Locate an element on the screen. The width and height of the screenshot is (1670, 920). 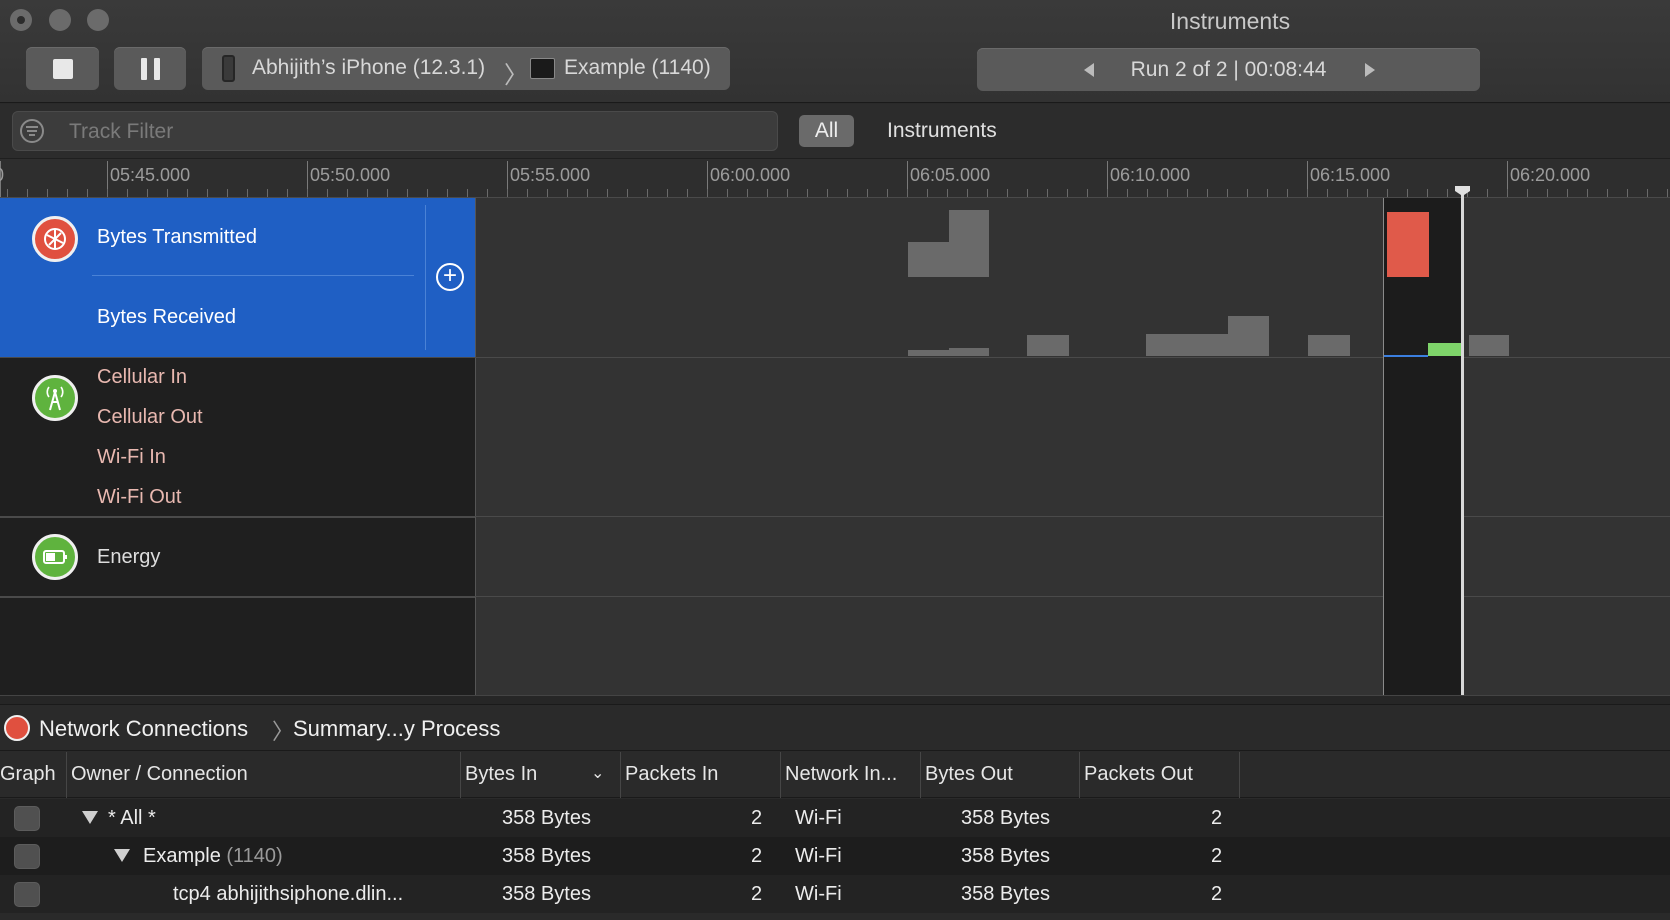
owner-cell: * All * is located at coordinates (132, 818).